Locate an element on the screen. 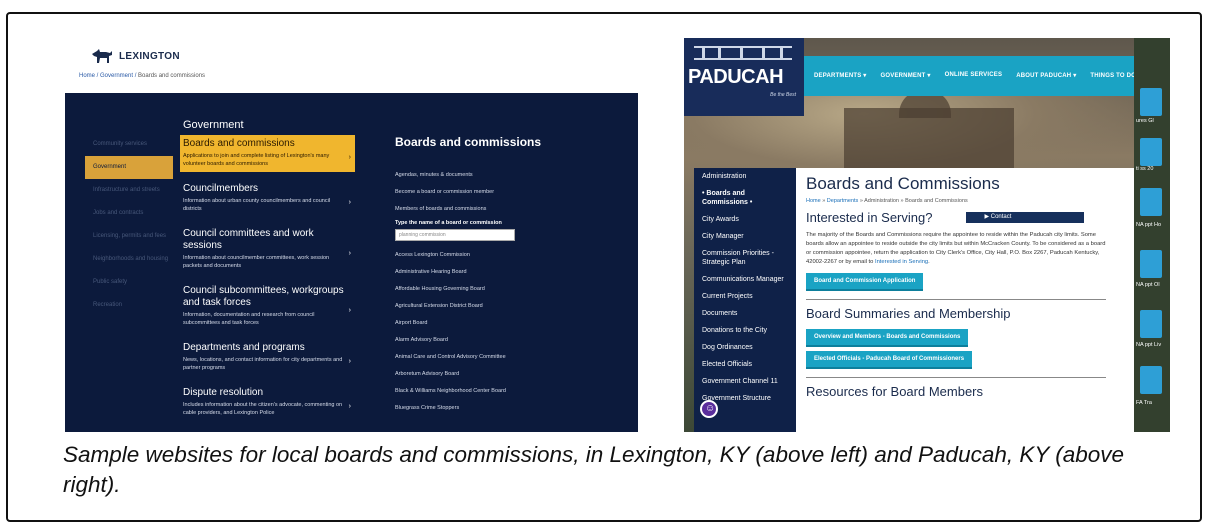 Image resolution: width=1208 pixels, height=527 pixels. submenu-heading: Government is located at coordinates (213, 125).